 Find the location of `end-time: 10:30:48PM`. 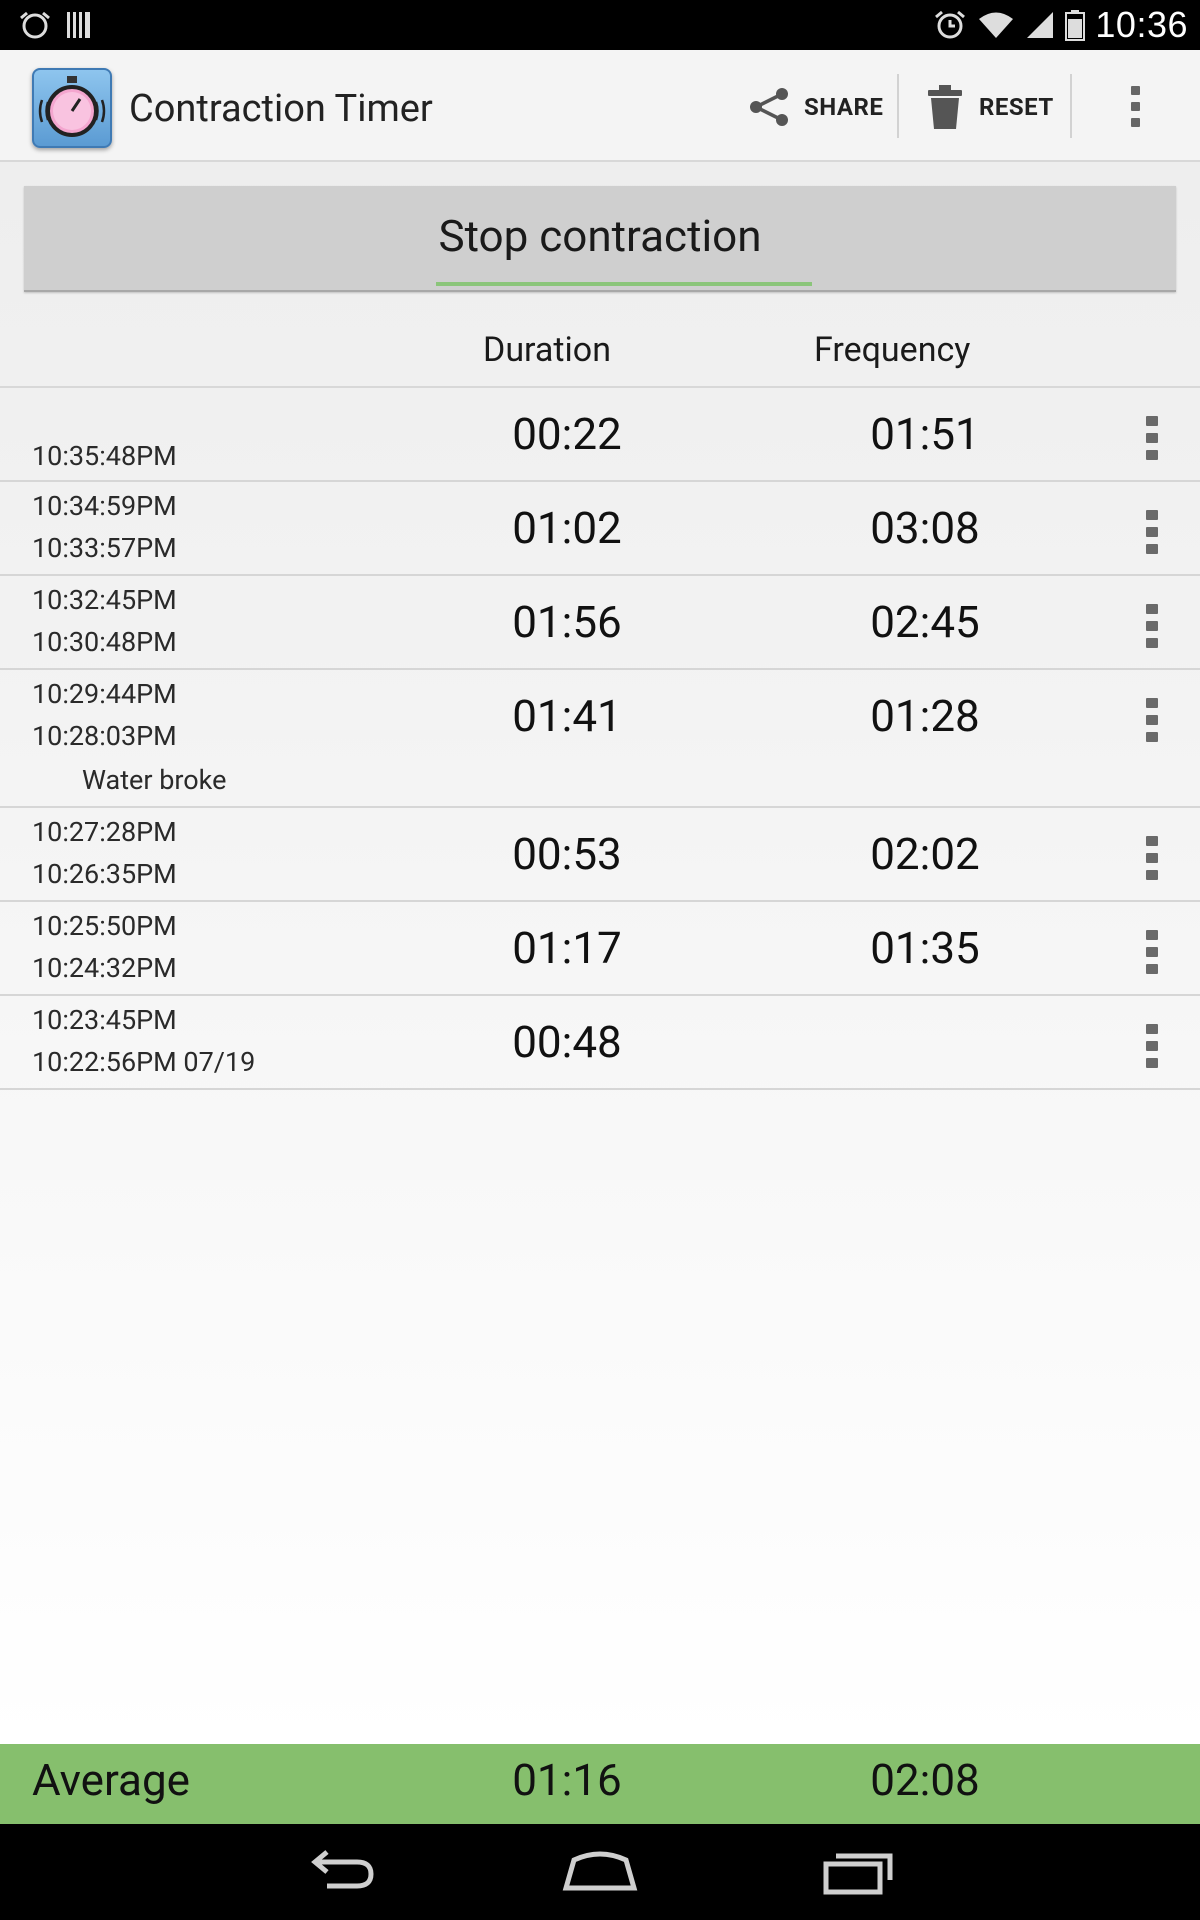

end-time: 10:30:48PM is located at coordinates (104, 642).